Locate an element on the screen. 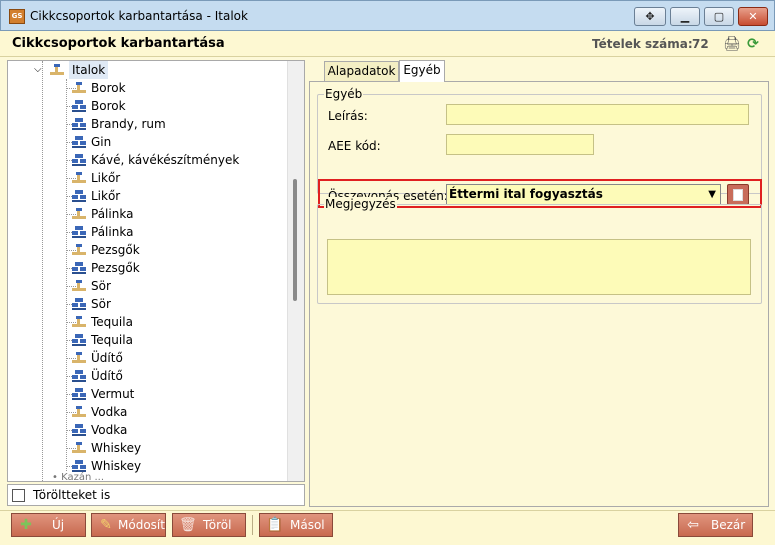 The height and width of the screenshot is (545, 775). aee-code-field is located at coordinates (520, 144).